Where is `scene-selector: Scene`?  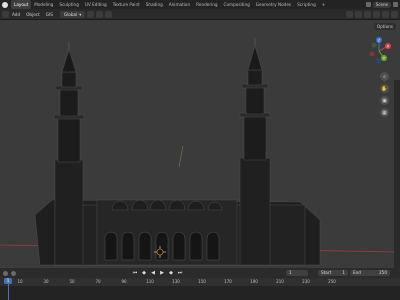 scene-selector: Scene is located at coordinates (381, 4).